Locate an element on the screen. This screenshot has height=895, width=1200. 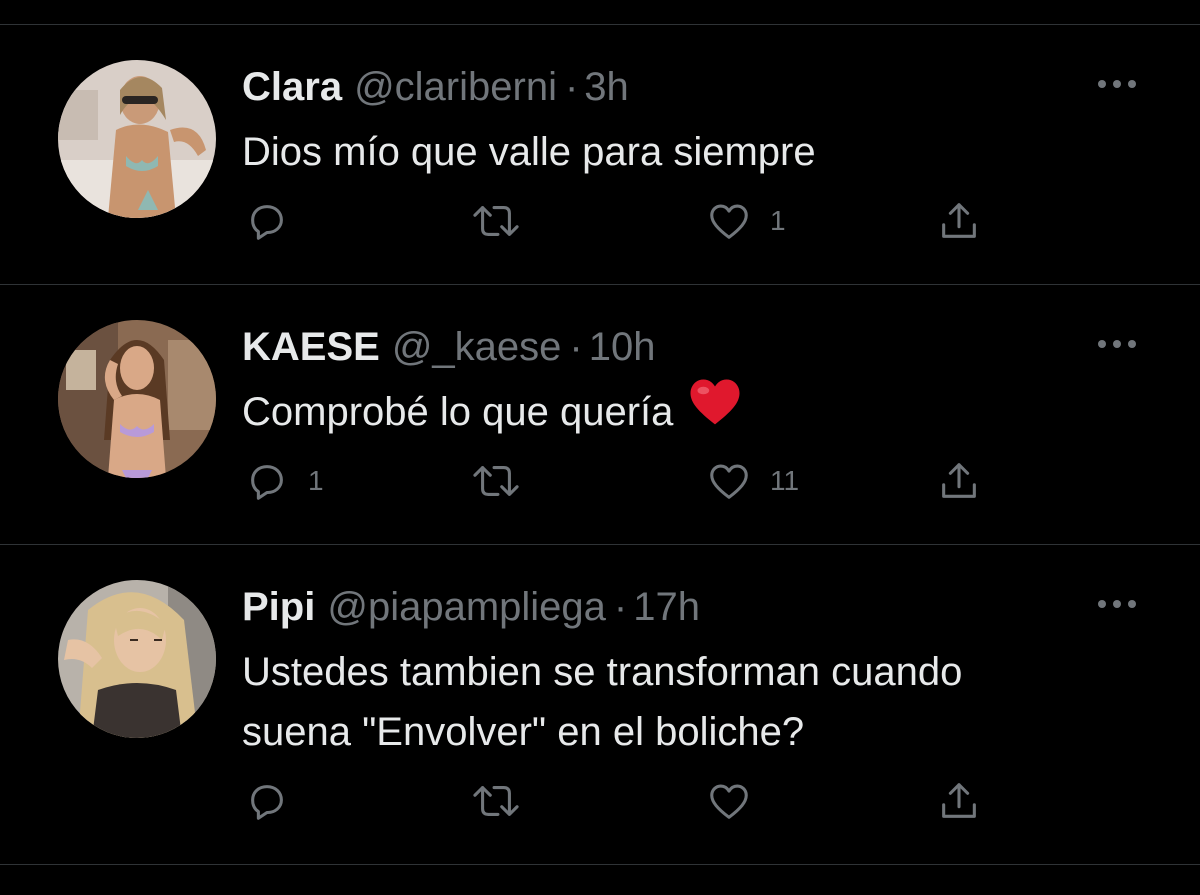
display-name: Clara is located at coordinates (292, 87).